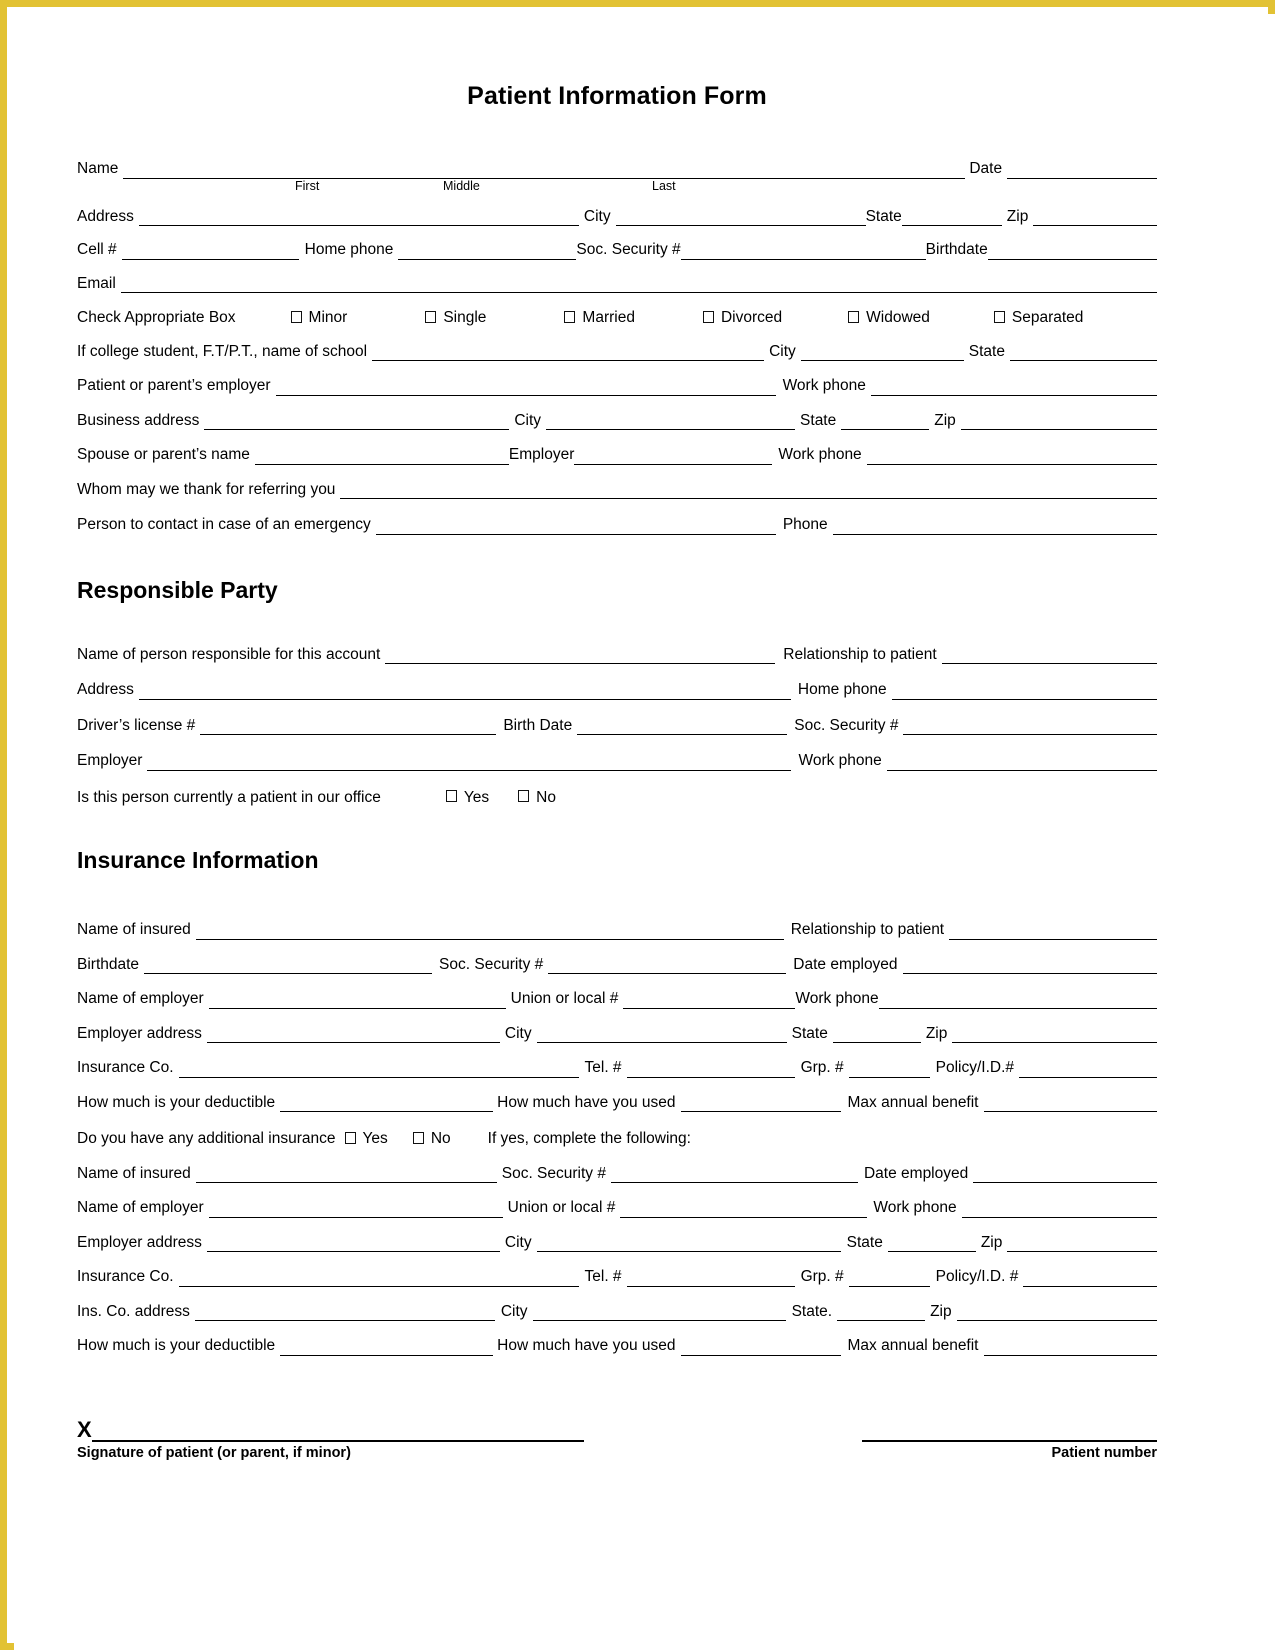  I want to click on soc-security-input, so click(803, 252).